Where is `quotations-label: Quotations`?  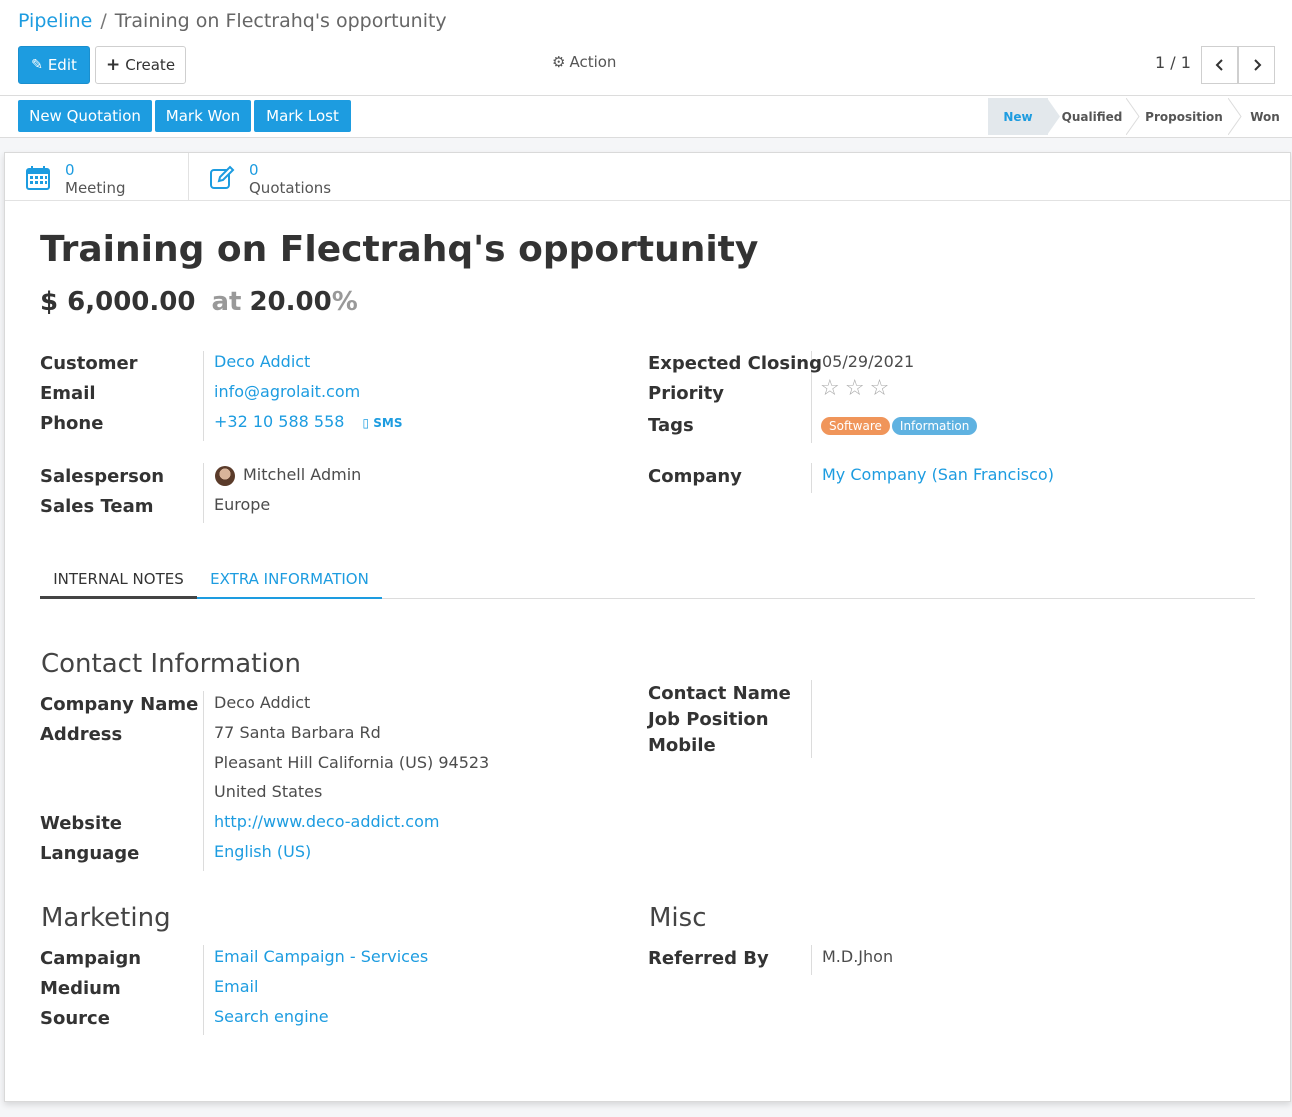
quotations-label: Quotations is located at coordinates (290, 188).